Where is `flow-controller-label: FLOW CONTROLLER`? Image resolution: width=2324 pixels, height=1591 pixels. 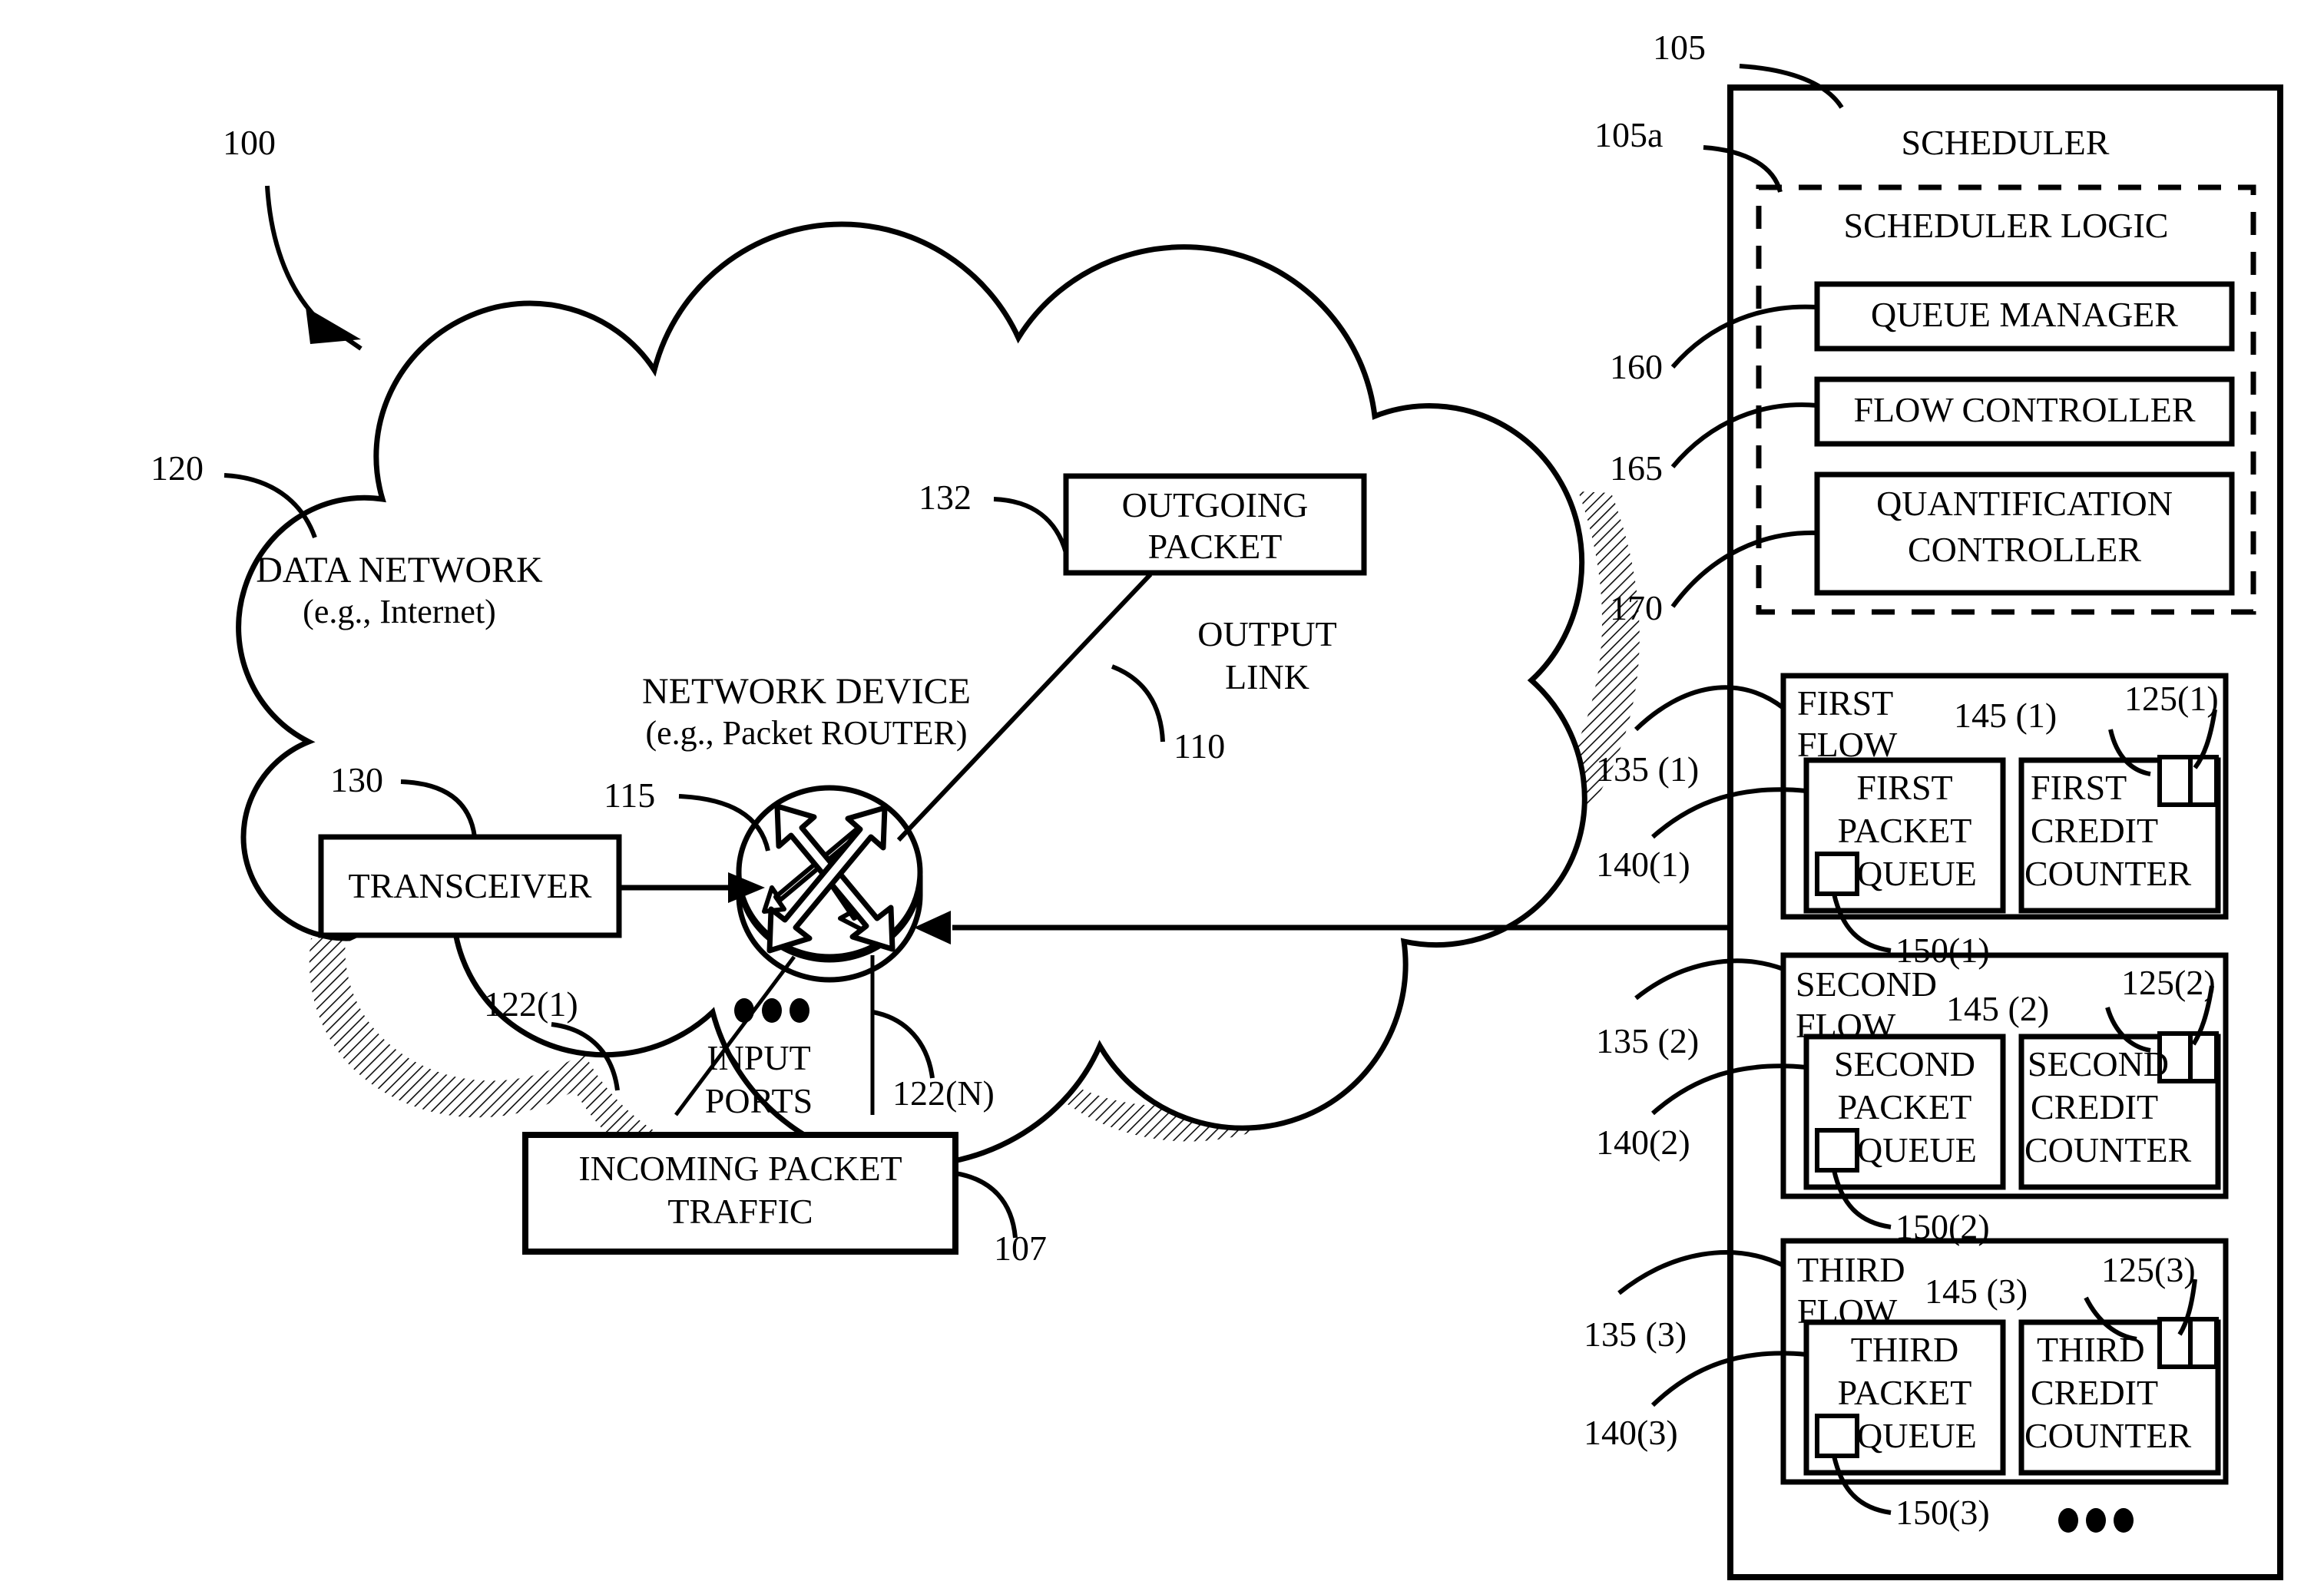
flow-controller-label: FLOW CONTROLLER is located at coordinates (2024, 410).